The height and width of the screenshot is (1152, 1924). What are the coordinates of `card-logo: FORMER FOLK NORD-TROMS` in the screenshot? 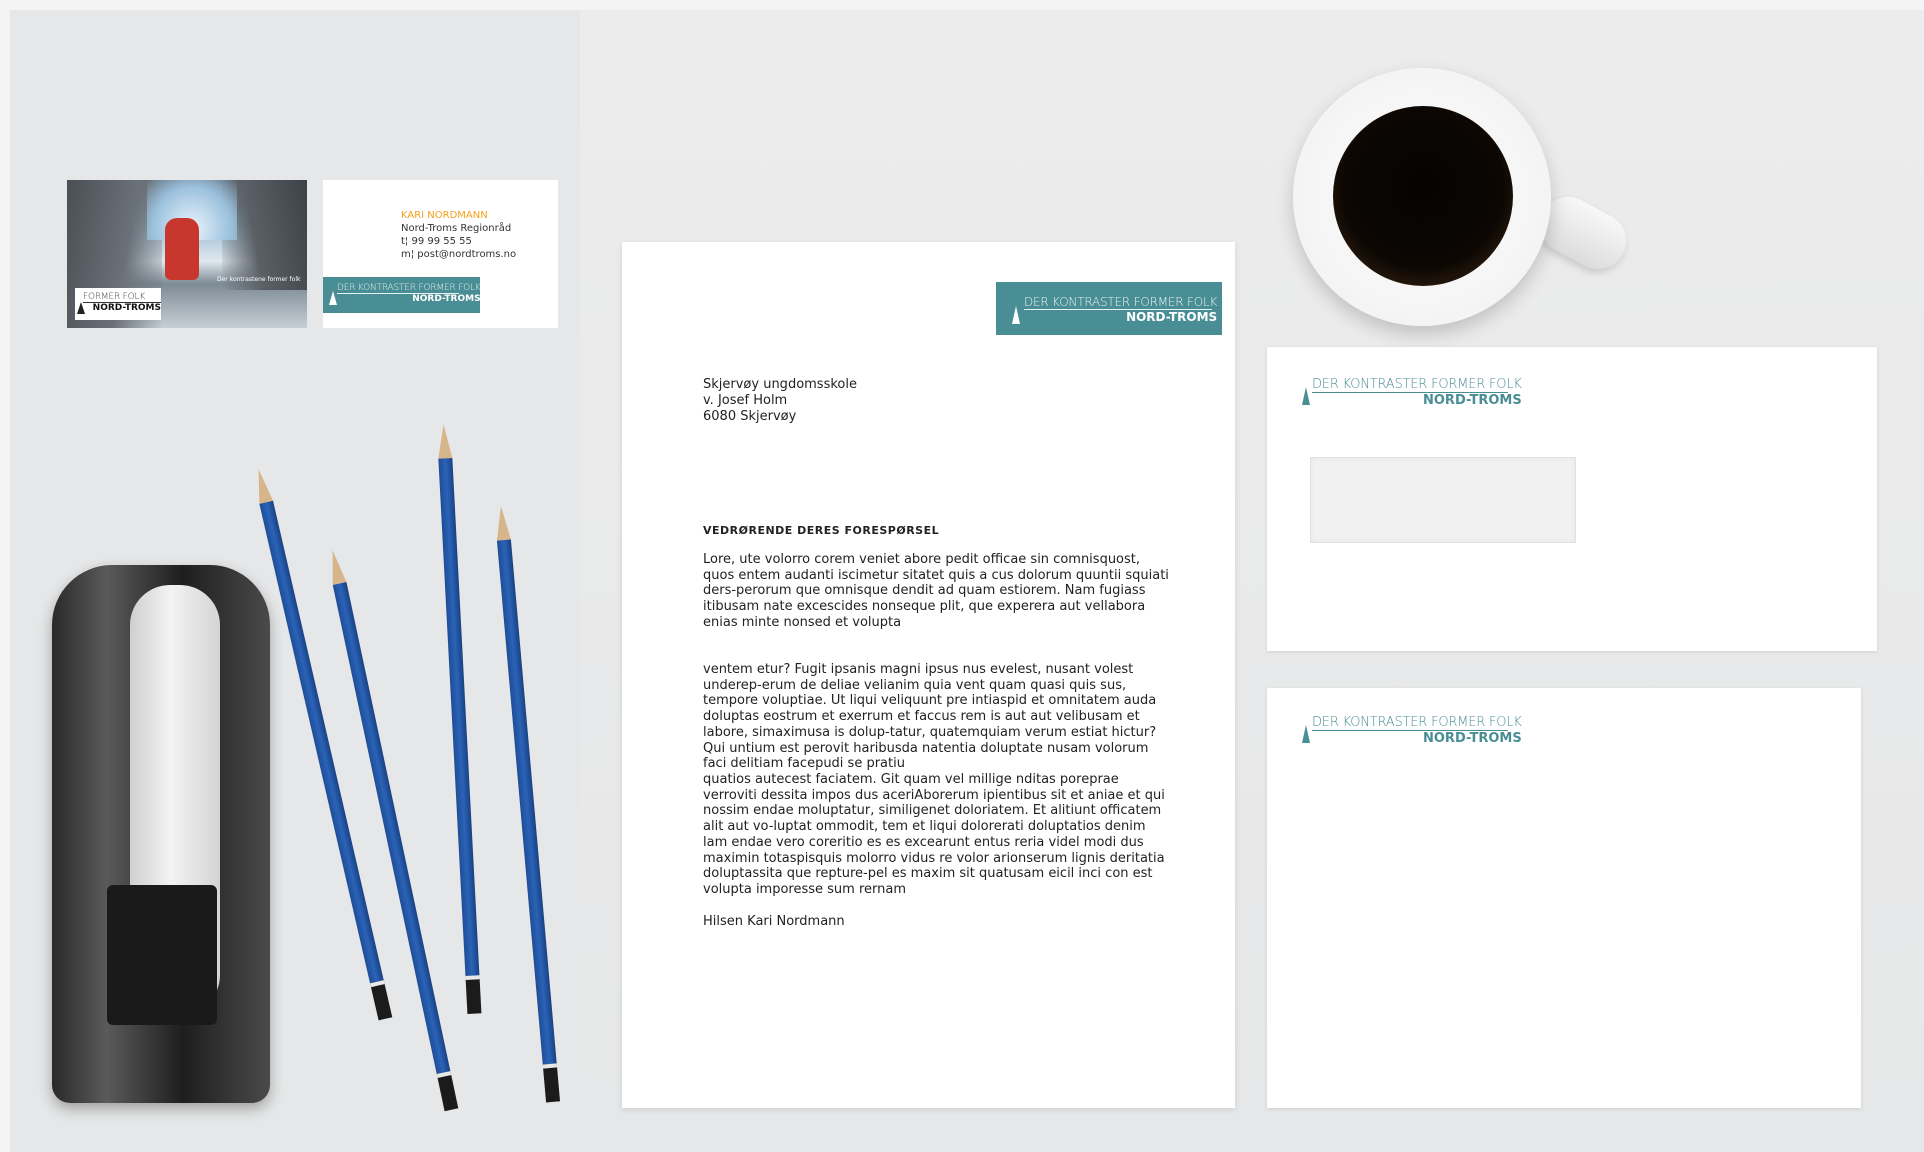 It's located at (118, 304).